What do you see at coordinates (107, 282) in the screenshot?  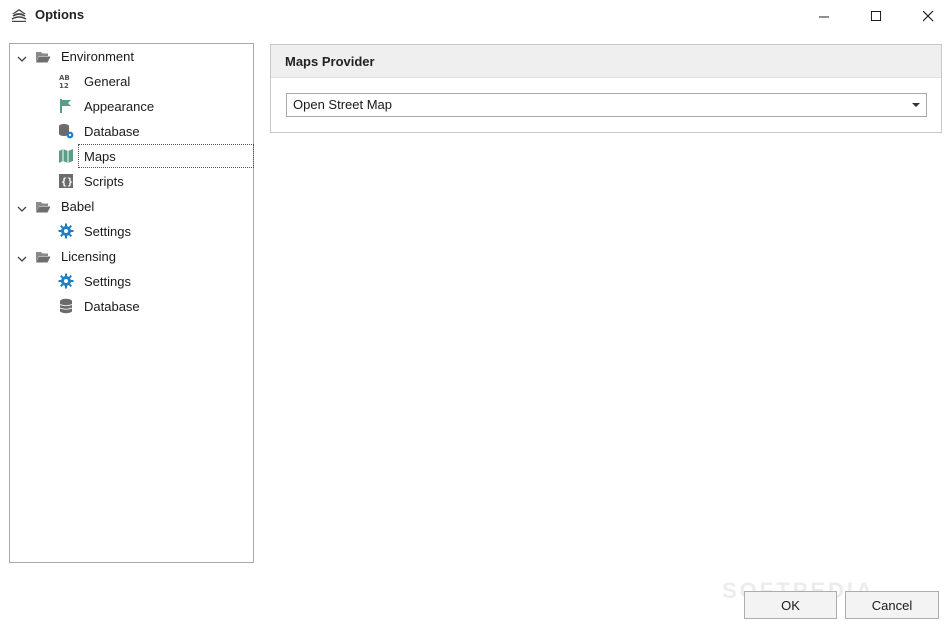 I see `tree-item-licensing-settings: Settings` at bounding box center [107, 282].